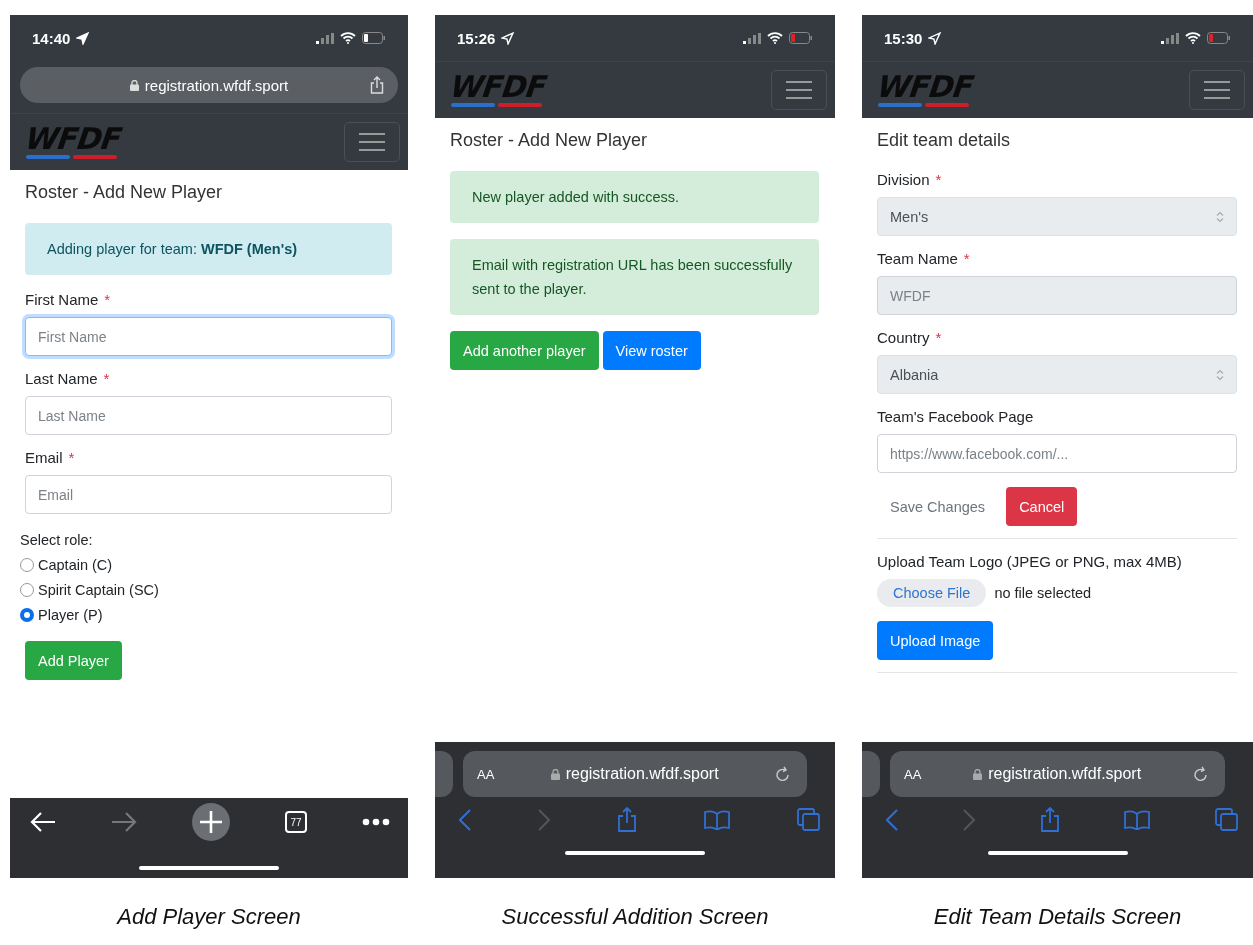 The height and width of the screenshot is (945, 1253). I want to click on screen-caption: Add Player Screen, so click(209, 917).